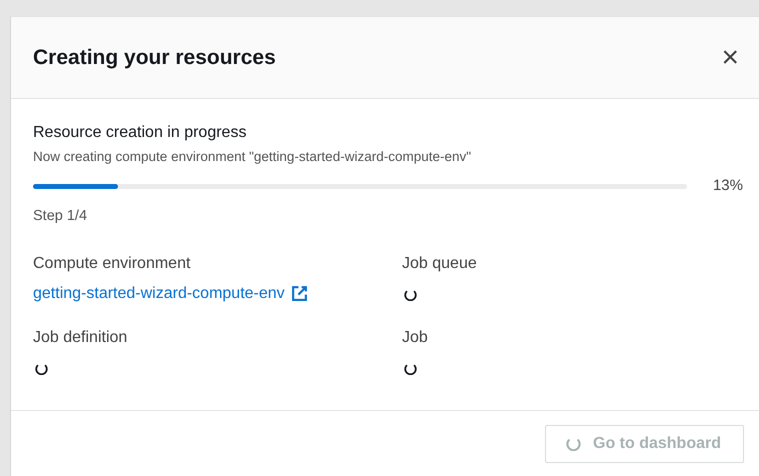 This screenshot has height=476, width=759. Describe the element at coordinates (299, 293) in the screenshot. I see `external-link-icon` at that location.